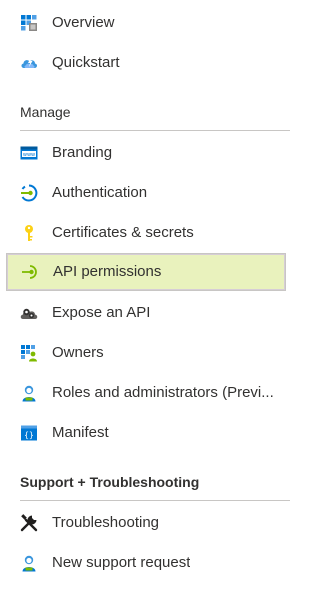 The height and width of the screenshot is (595, 320). I want to click on nav-item-label: Owners, so click(78, 352).